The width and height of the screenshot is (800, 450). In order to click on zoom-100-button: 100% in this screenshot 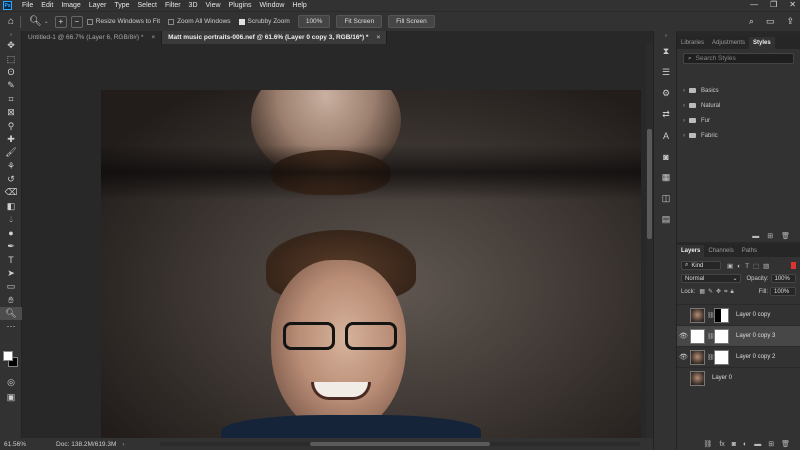, I will do `click(314, 21)`.